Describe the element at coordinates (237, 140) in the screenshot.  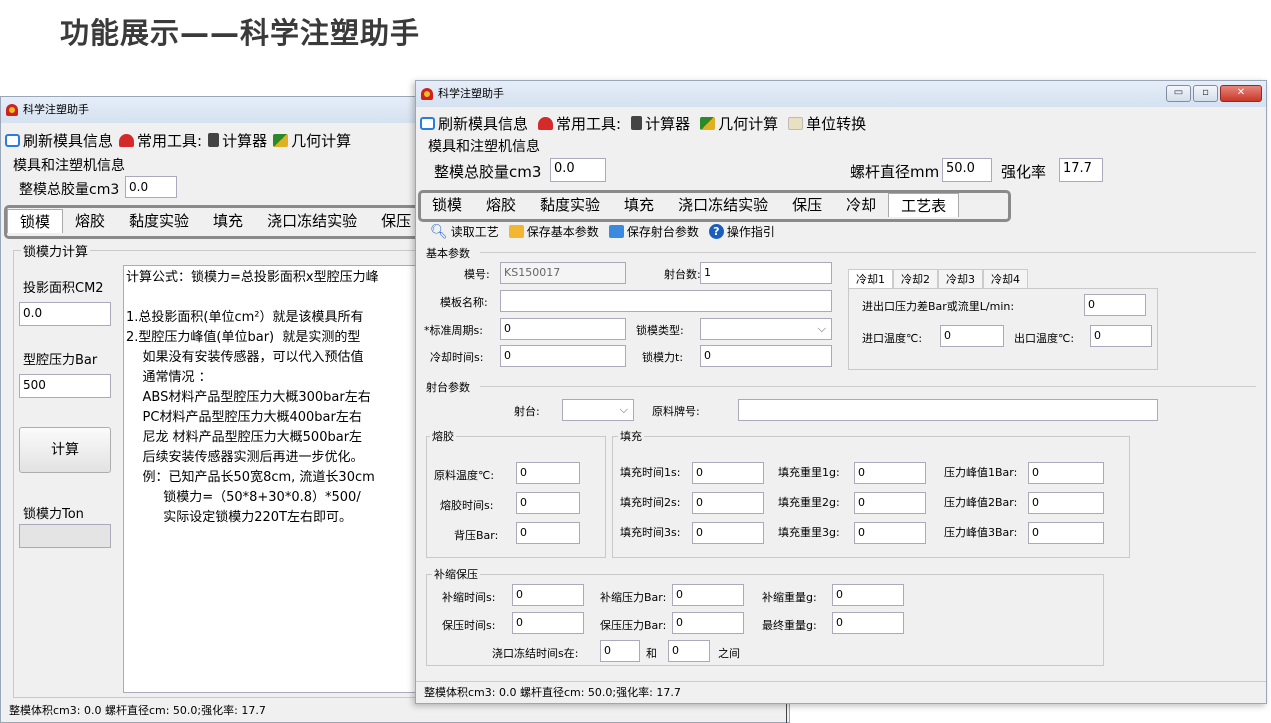
I see `back-calc-menu: 计算器` at that location.